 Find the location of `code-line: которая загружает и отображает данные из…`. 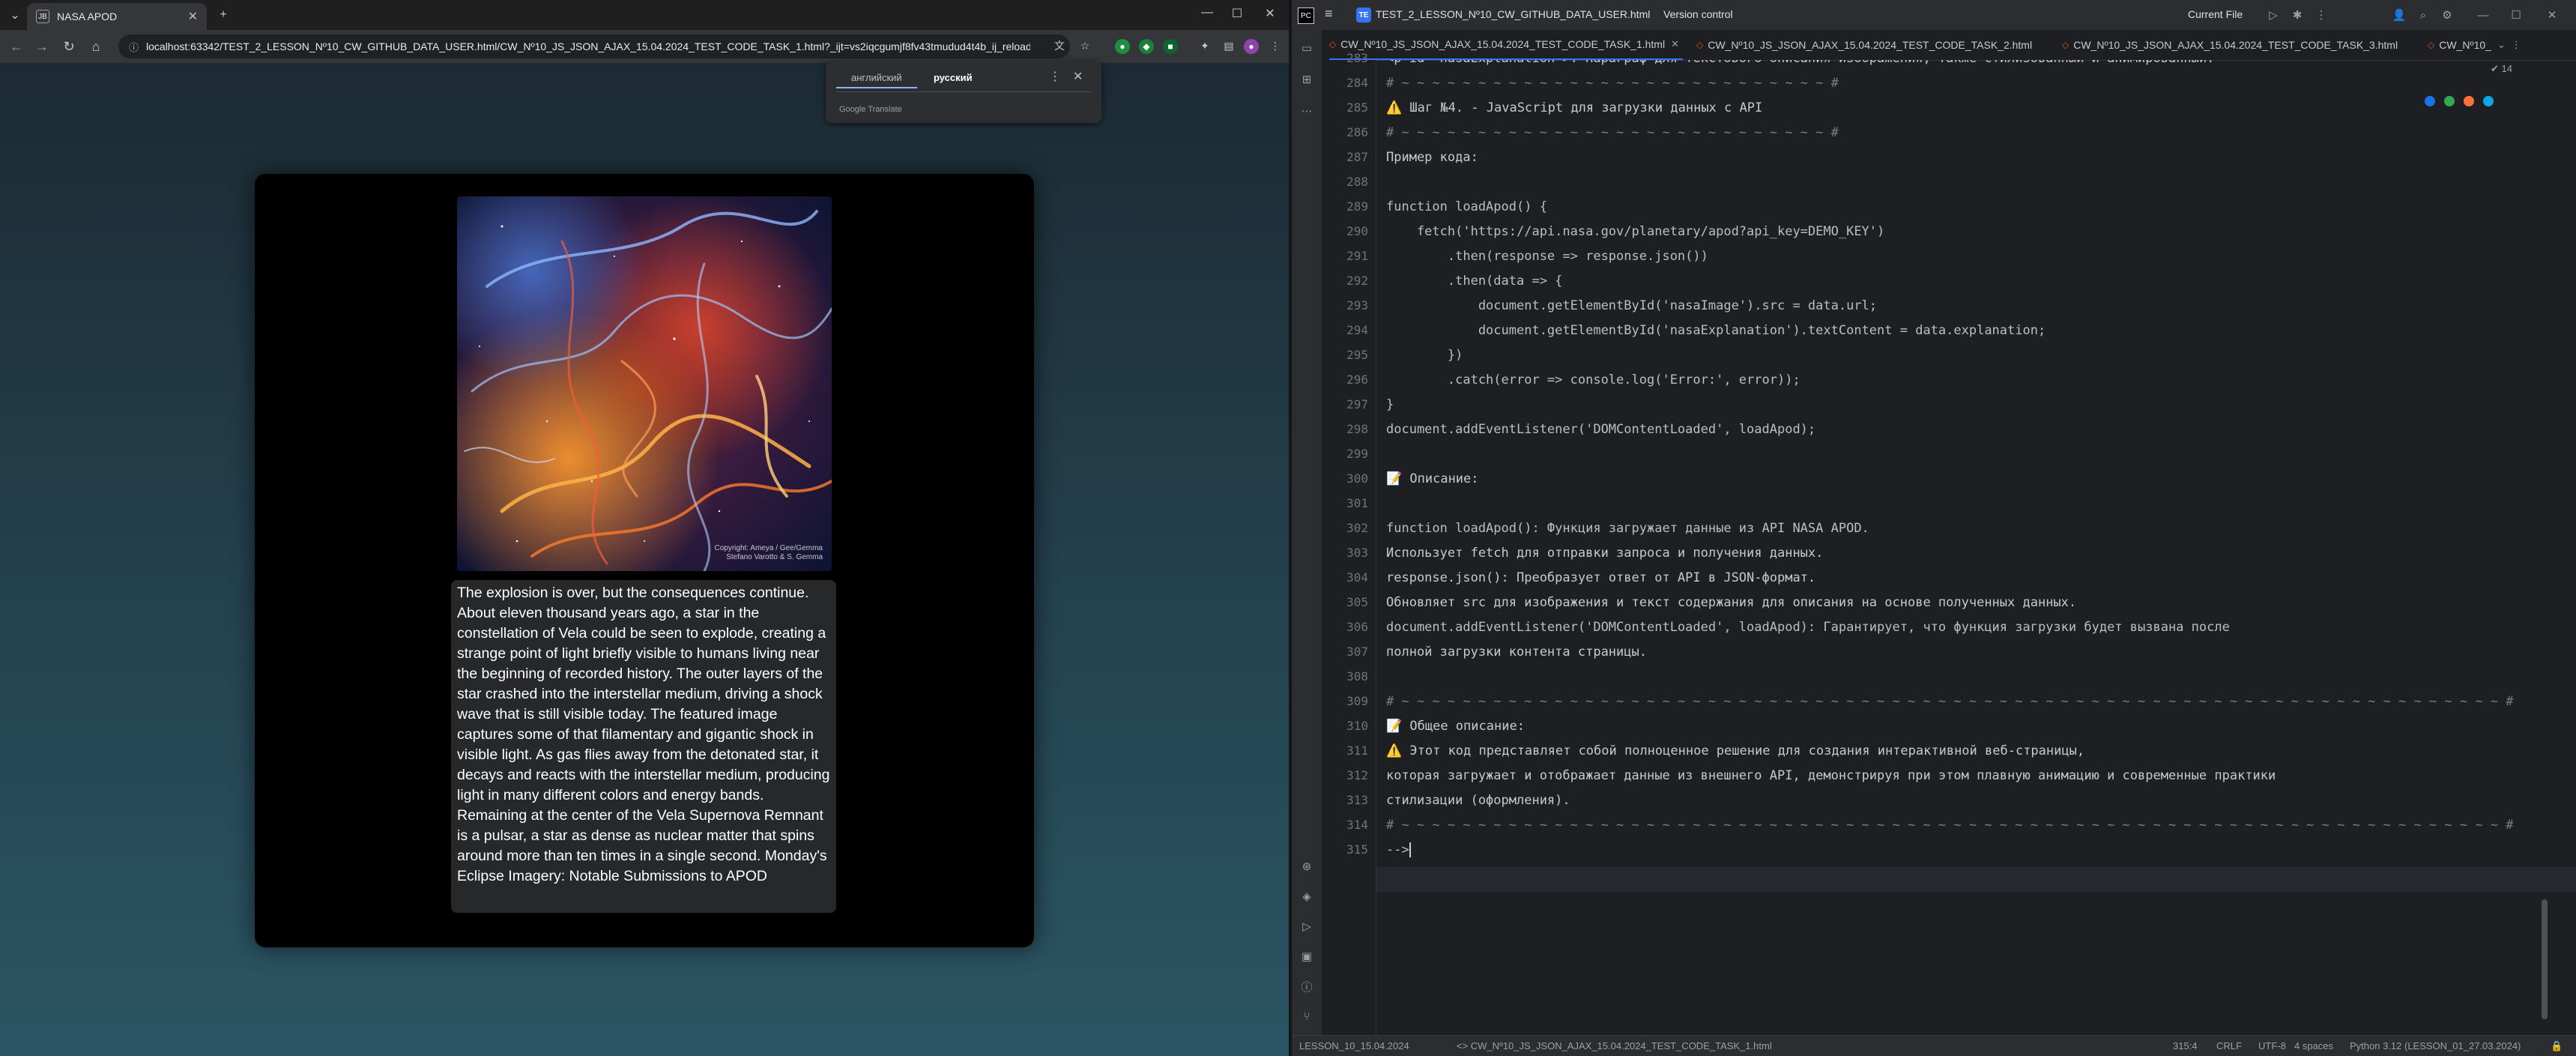

code-line: которая загружает и отображает данные из… is located at coordinates (1831, 775).